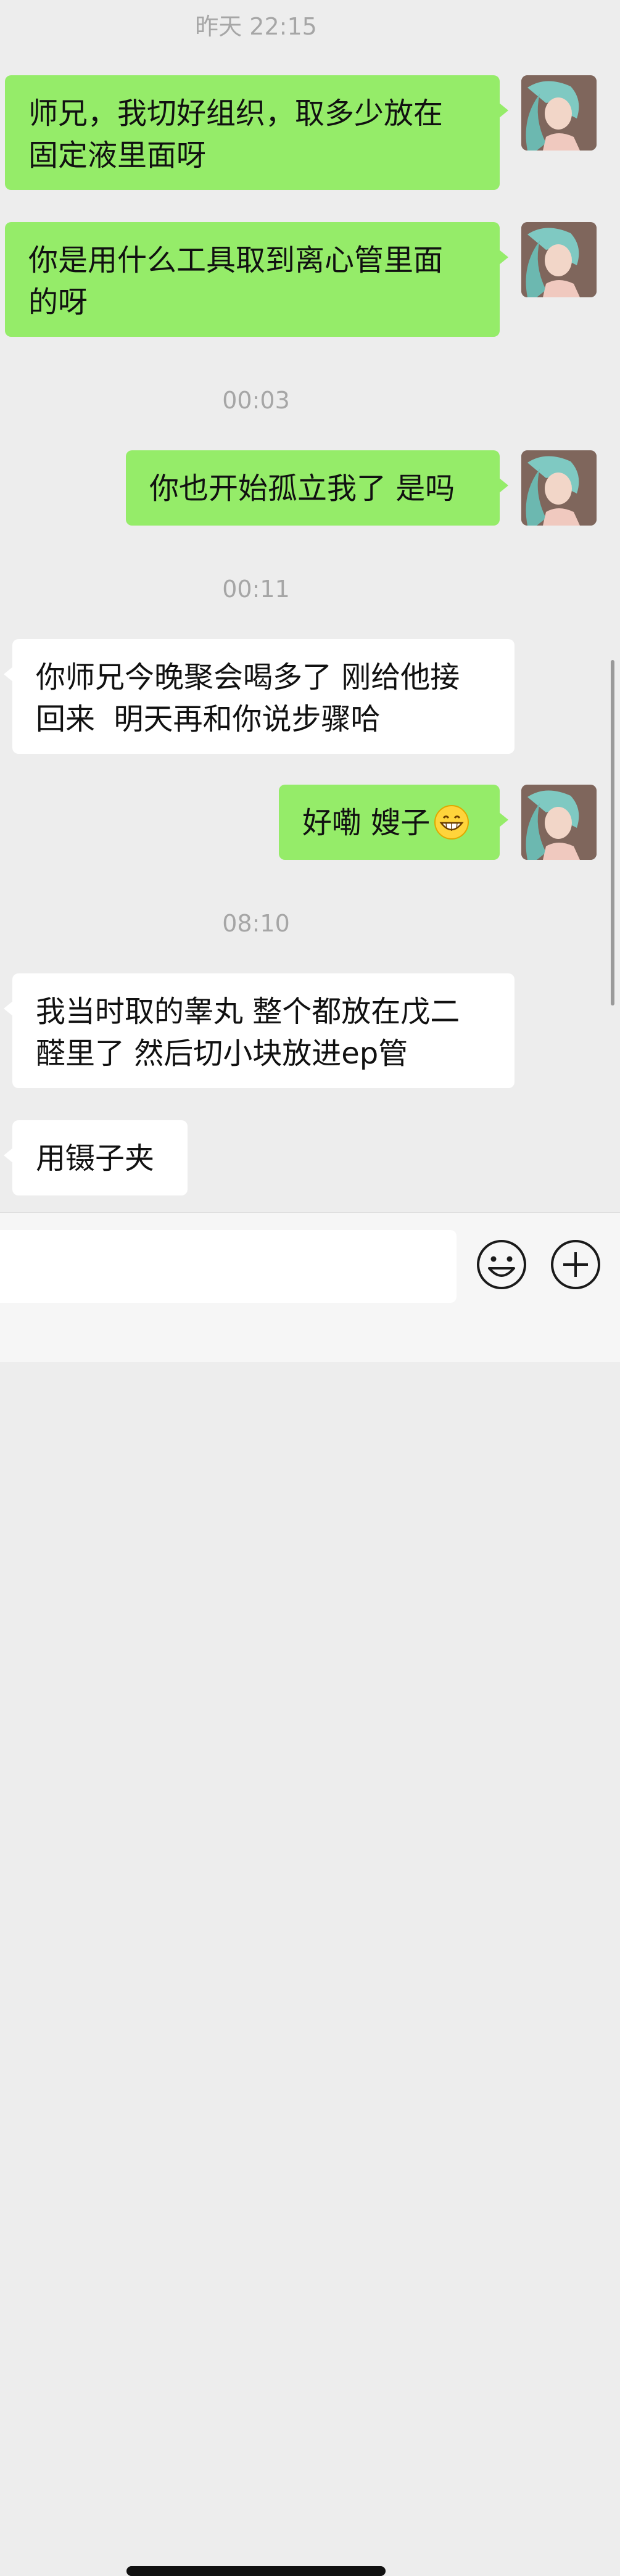 This screenshot has width=620, height=2576. I want to click on message-bubble-incoming: 你师兄今晚聚会喝多了 刚给他接 回来 明天再和你说步骤哈, so click(259, 696).